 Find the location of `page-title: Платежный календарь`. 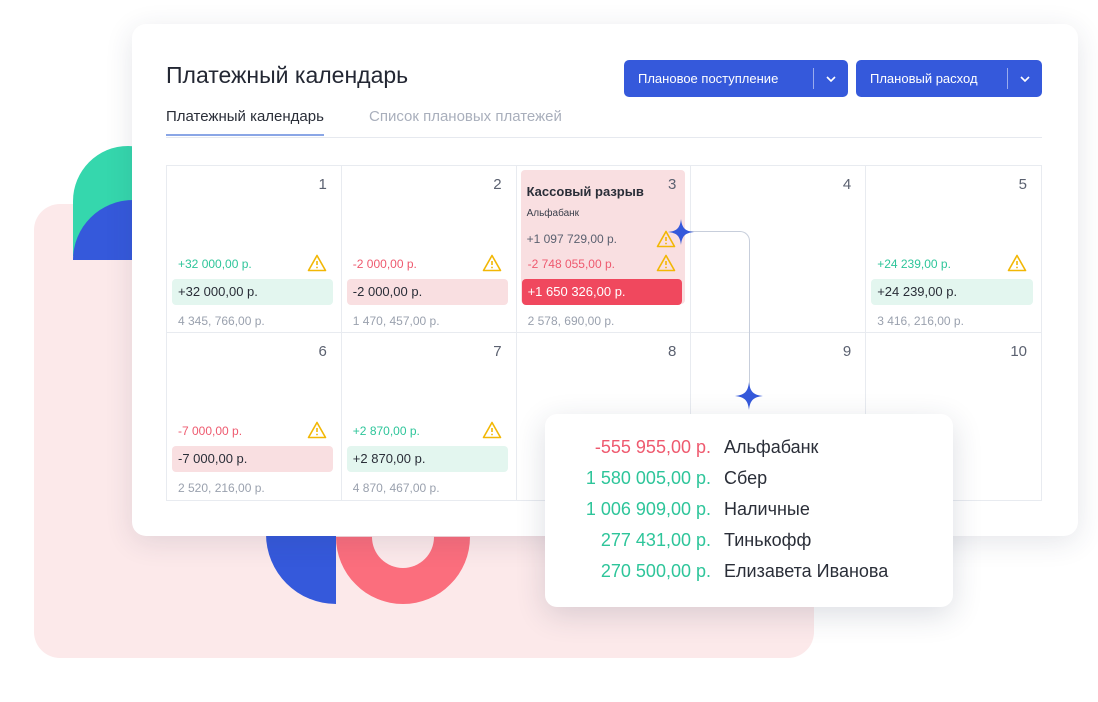

page-title: Платежный календарь is located at coordinates (287, 75).